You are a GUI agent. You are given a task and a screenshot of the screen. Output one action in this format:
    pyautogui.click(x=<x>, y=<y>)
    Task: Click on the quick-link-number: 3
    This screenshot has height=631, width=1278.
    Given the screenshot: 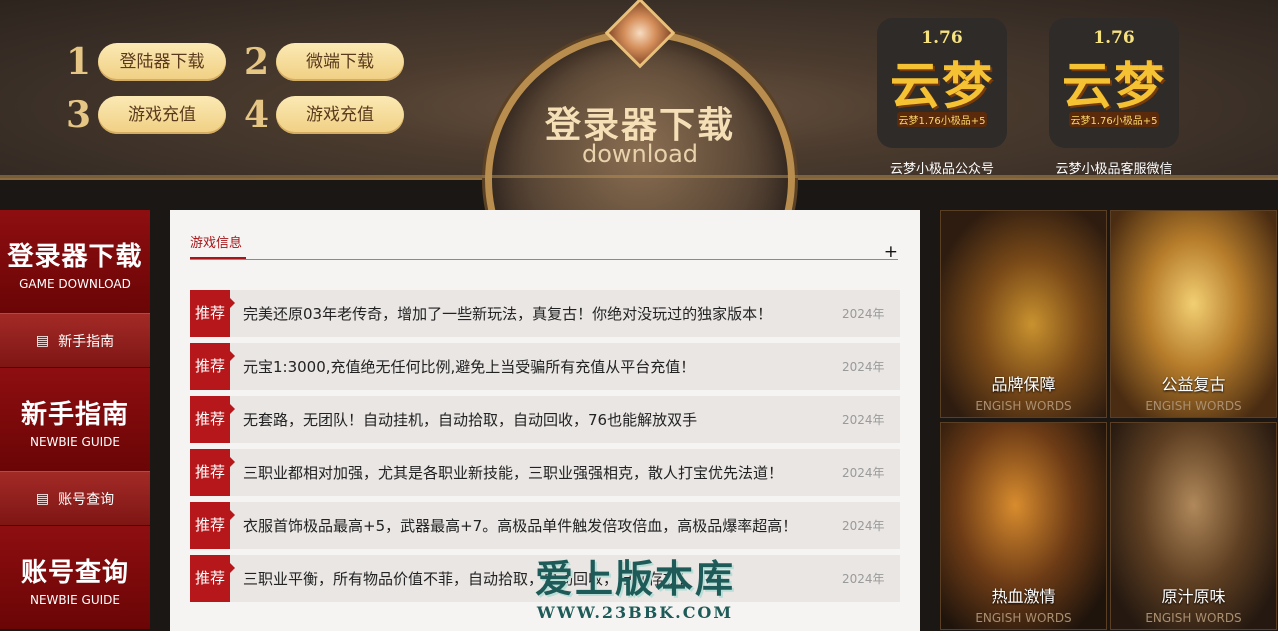 What is the action you would take?
    pyautogui.click(x=79, y=115)
    